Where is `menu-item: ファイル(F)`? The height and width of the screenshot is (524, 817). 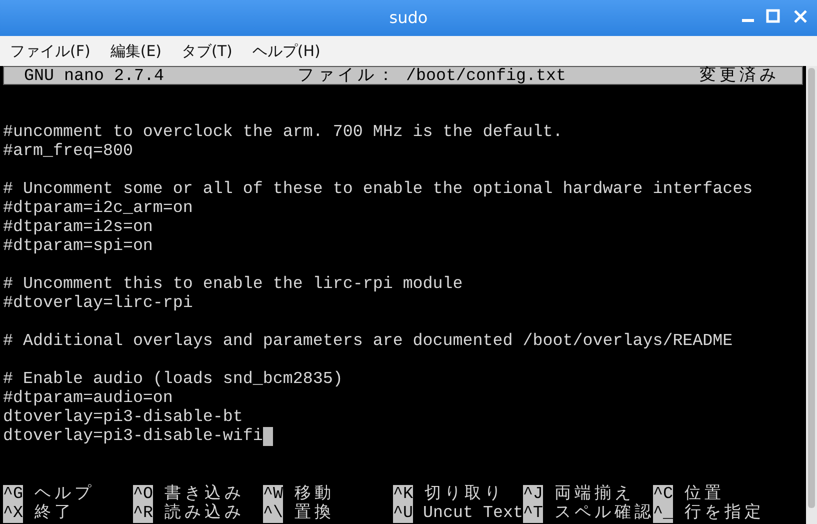
menu-item: ファイル(F) is located at coordinates (50, 51).